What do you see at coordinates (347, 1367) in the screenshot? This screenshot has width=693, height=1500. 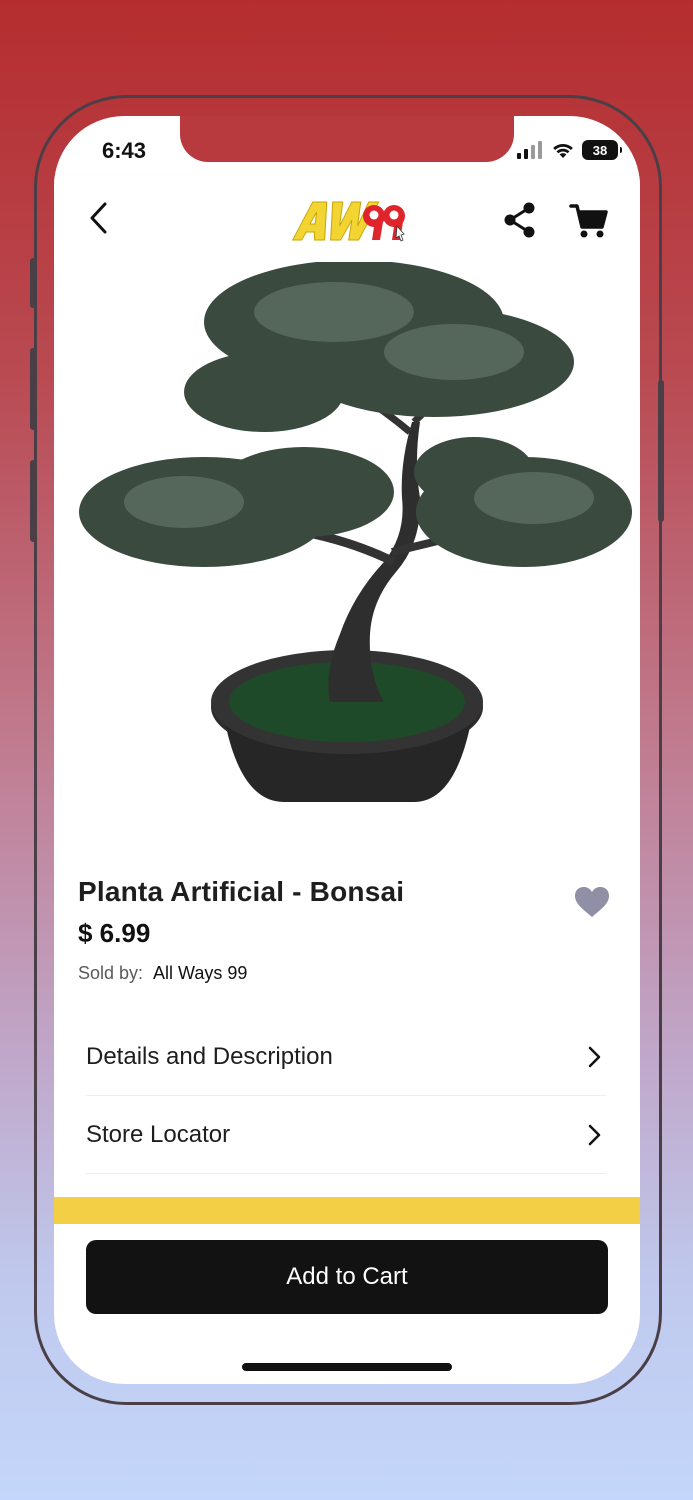 I see `home-indicator` at bounding box center [347, 1367].